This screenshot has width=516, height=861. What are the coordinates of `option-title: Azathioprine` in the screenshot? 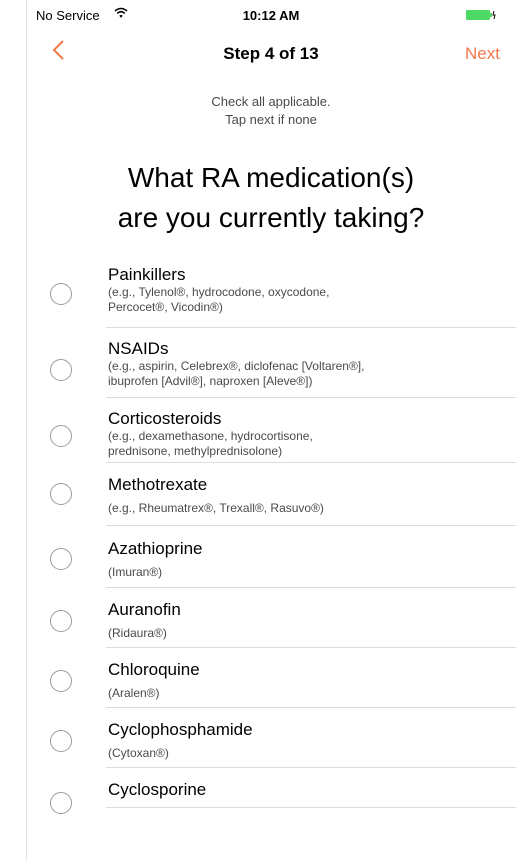 It's located at (155, 548).